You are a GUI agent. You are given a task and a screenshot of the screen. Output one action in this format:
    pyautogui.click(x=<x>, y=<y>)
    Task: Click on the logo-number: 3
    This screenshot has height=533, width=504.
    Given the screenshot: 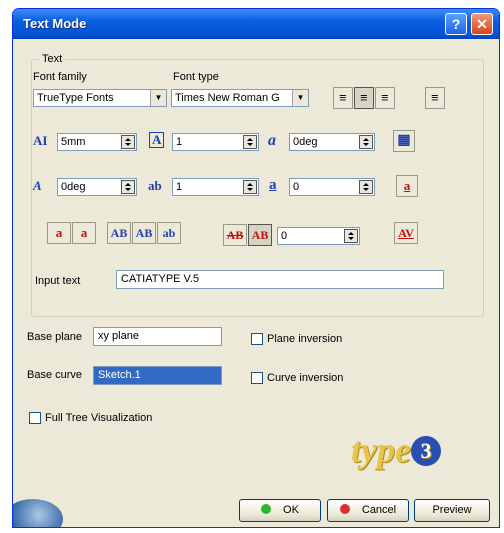 What is the action you would take?
    pyautogui.click(x=425, y=451)
    